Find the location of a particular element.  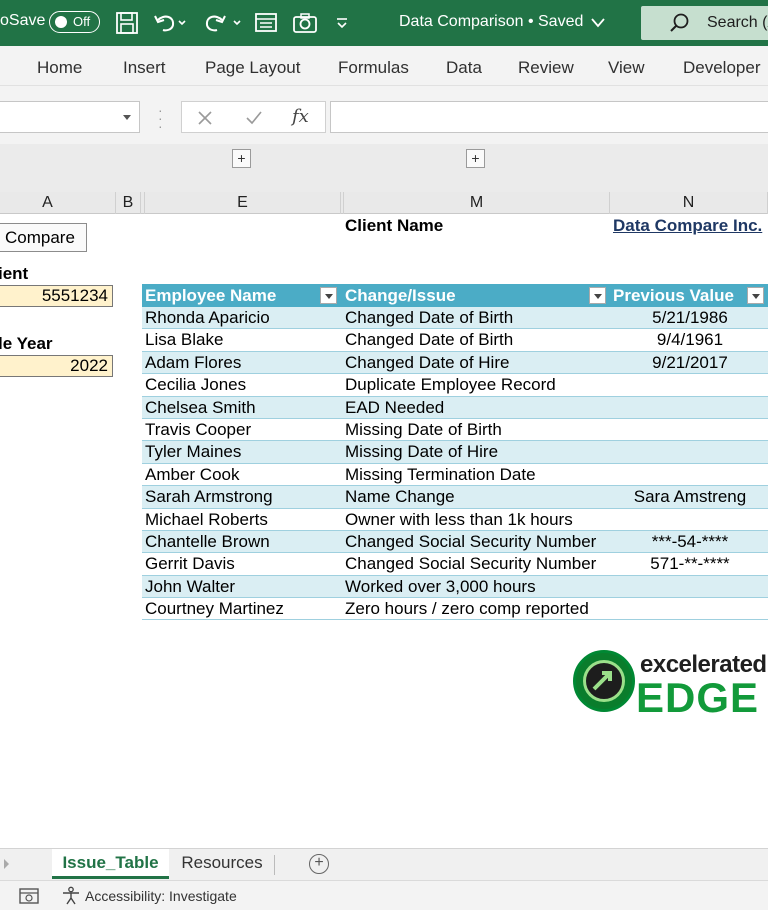

cell-change-issue: EAD Needed is located at coordinates (394, 408).